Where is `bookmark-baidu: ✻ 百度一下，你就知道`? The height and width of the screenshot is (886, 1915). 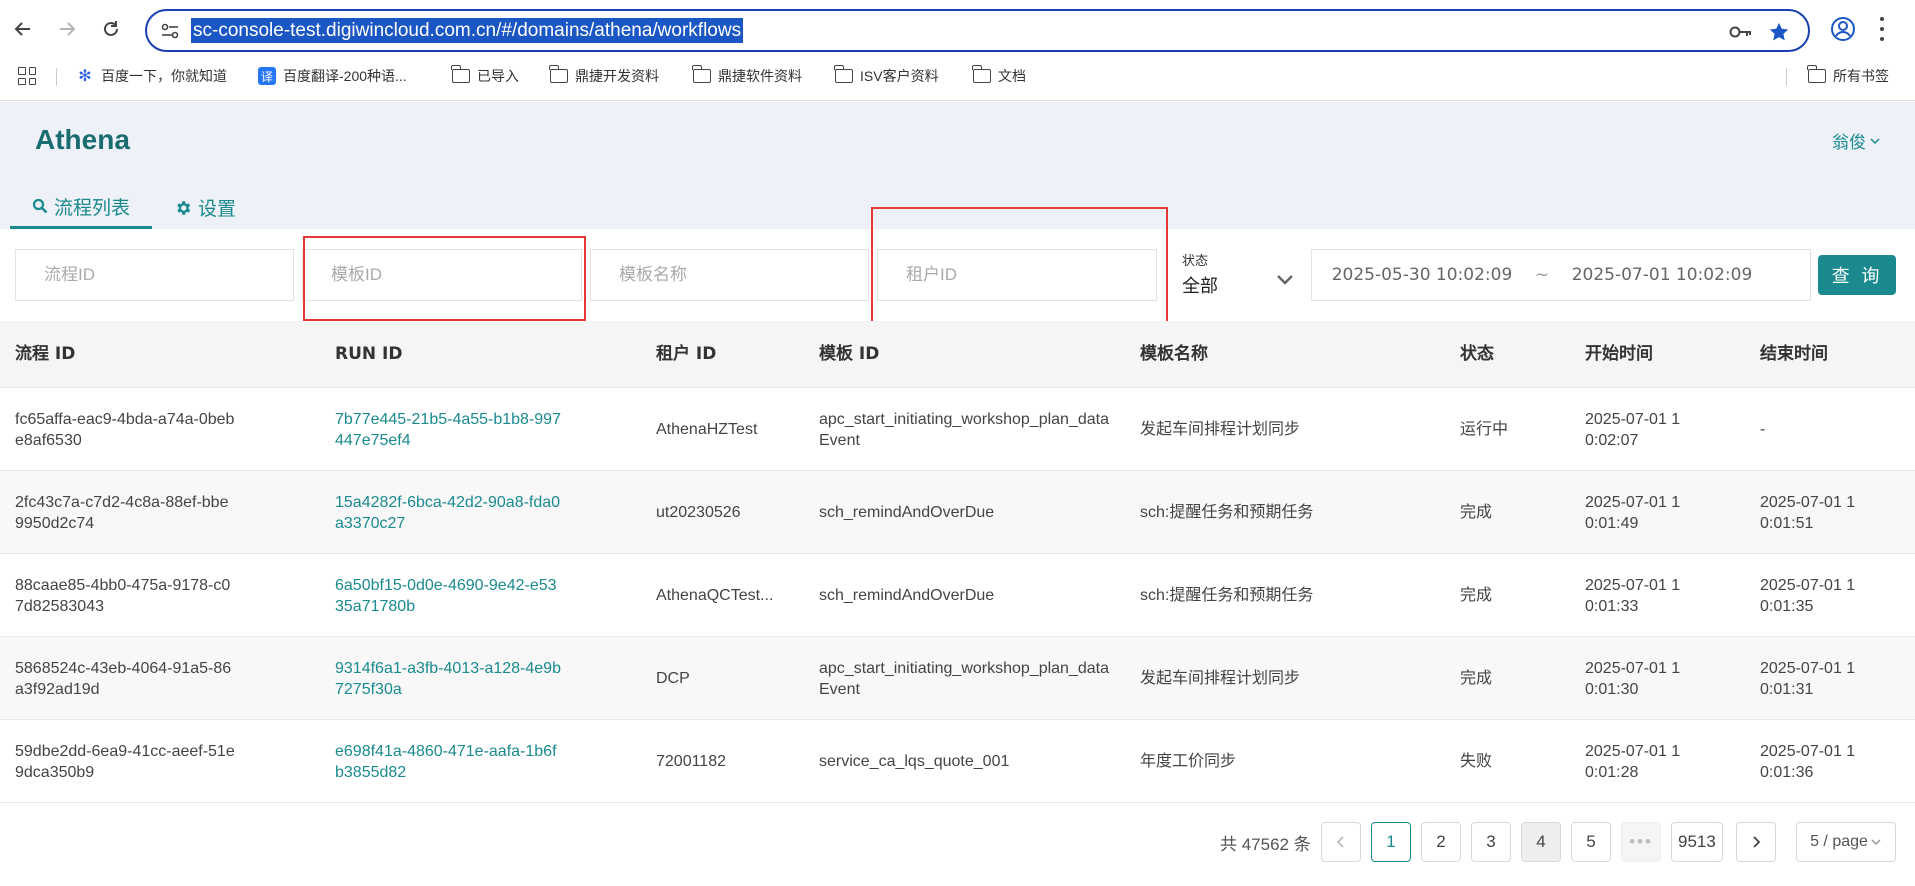
bookmark-baidu: ✻ 百度一下，你就知道 is located at coordinates (151, 76).